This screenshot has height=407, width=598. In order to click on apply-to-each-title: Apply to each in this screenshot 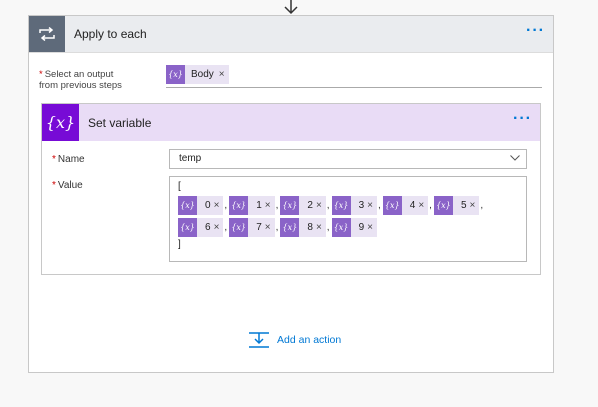, I will do `click(110, 34)`.